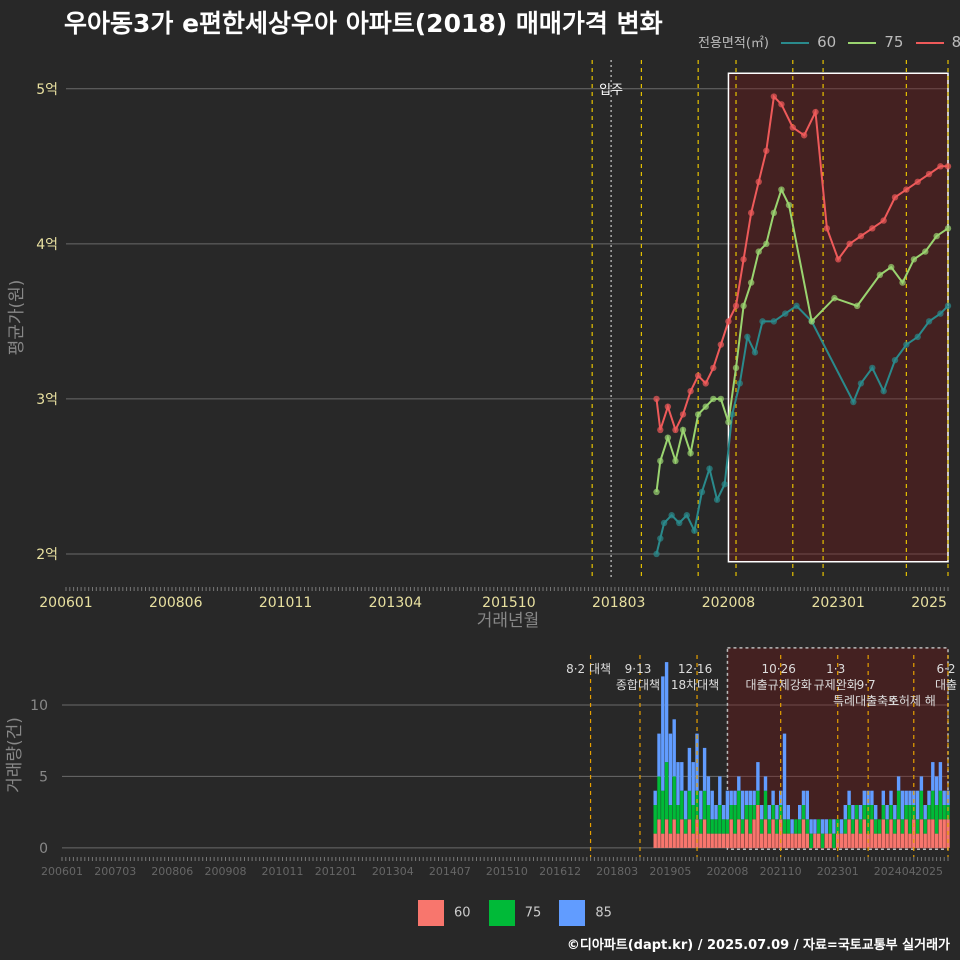 This screenshot has height=960, width=960. What do you see at coordinates (611, 90) in the screenshot?
I see `move-in-annotation: 입주` at bounding box center [611, 90].